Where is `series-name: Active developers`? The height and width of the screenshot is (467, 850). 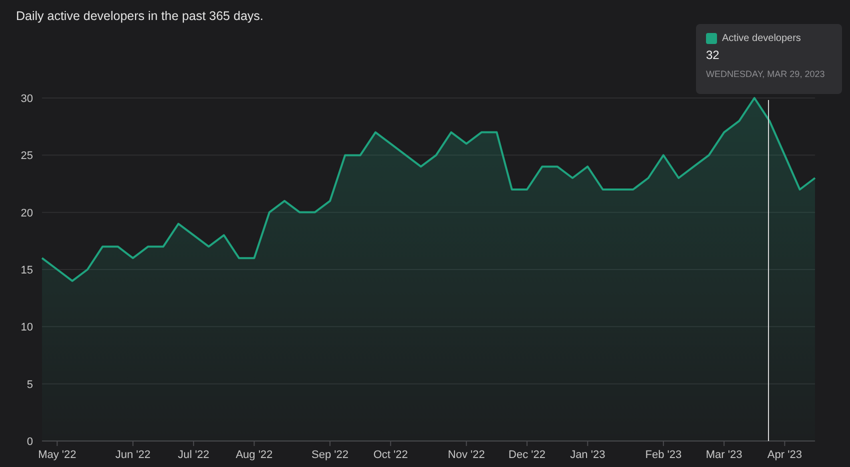
series-name: Active developers is located at coordinates (761, 38).